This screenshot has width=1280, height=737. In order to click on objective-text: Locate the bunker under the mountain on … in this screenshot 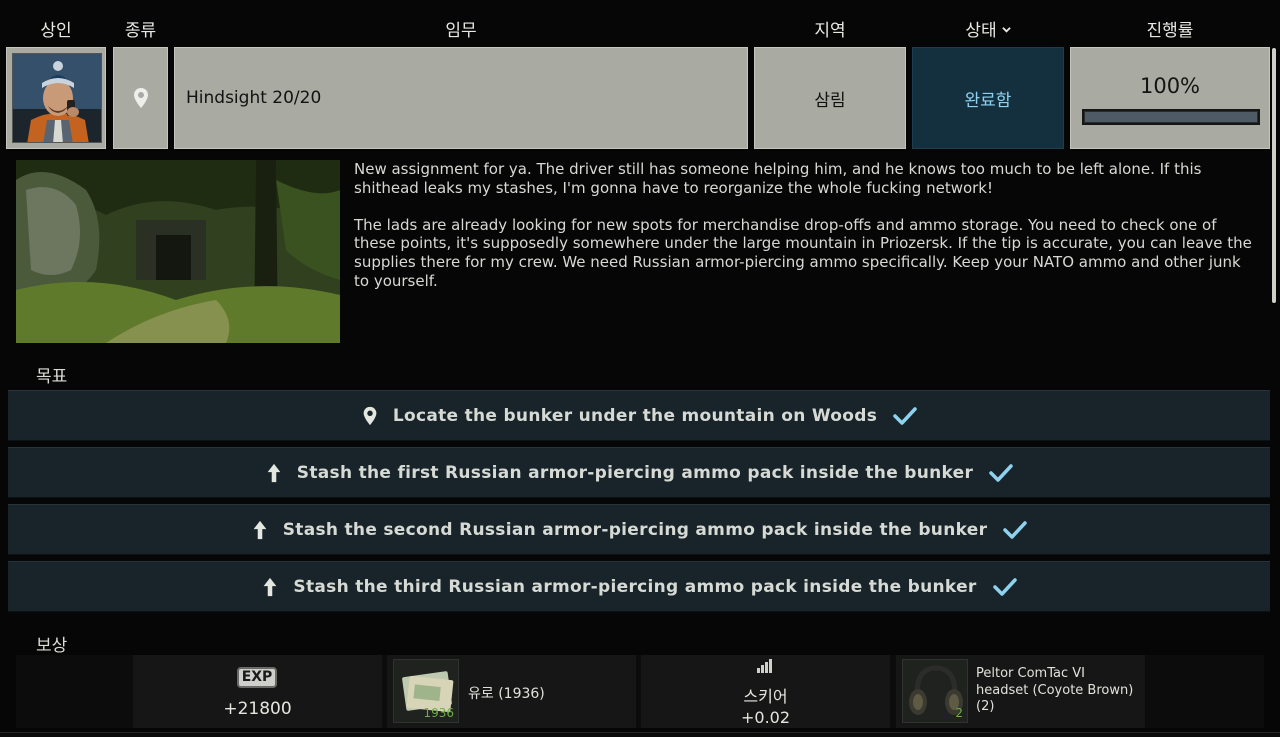, I will do `click(635, 415)`.